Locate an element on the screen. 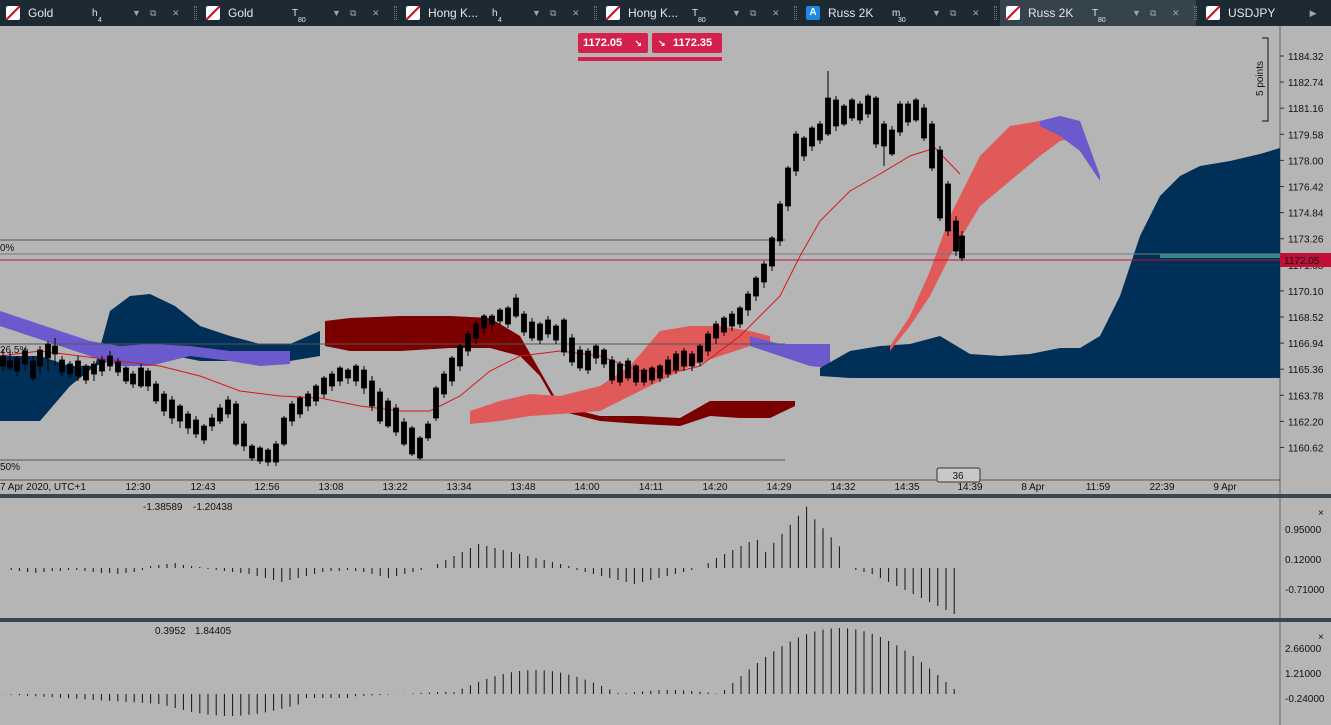  ind2-value-1: 0.3952 is located at coordinates (170, 631).